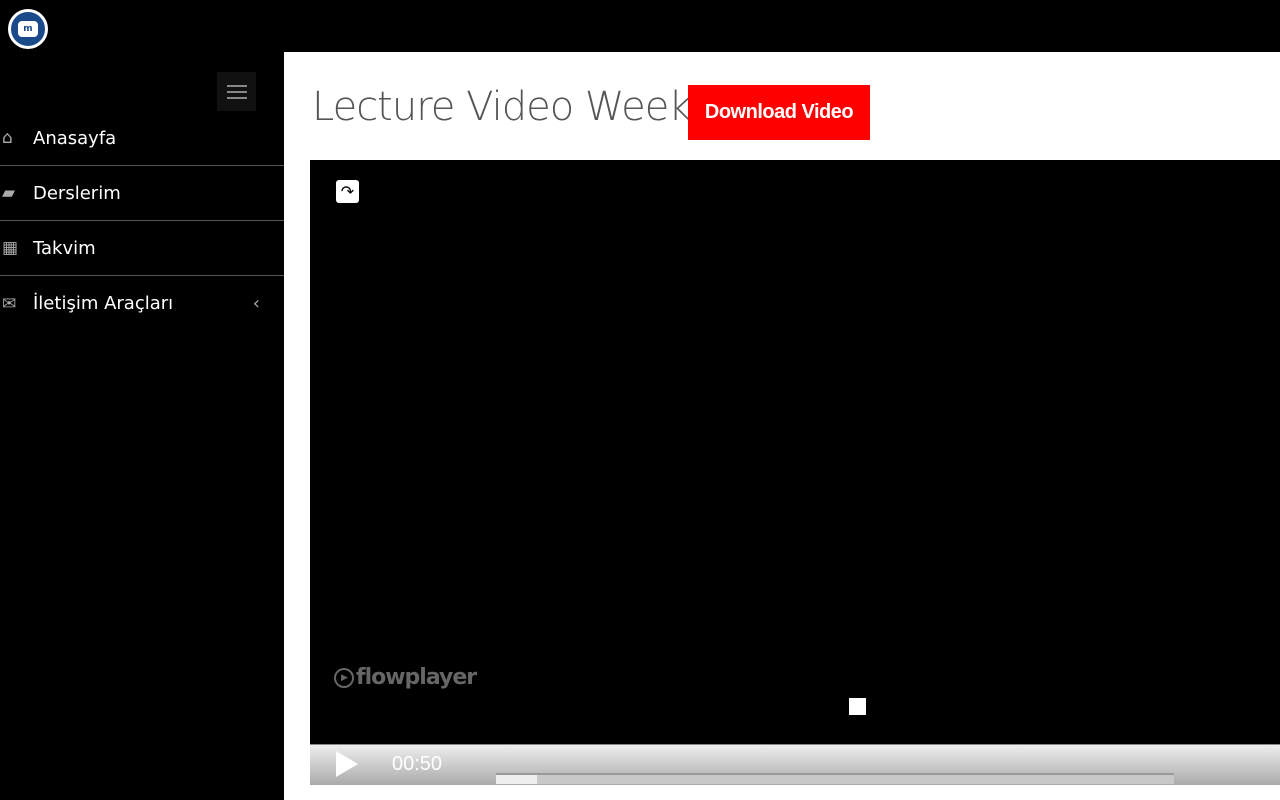  I want to click on chevron-left-icon: ‹, so click(256, 303).